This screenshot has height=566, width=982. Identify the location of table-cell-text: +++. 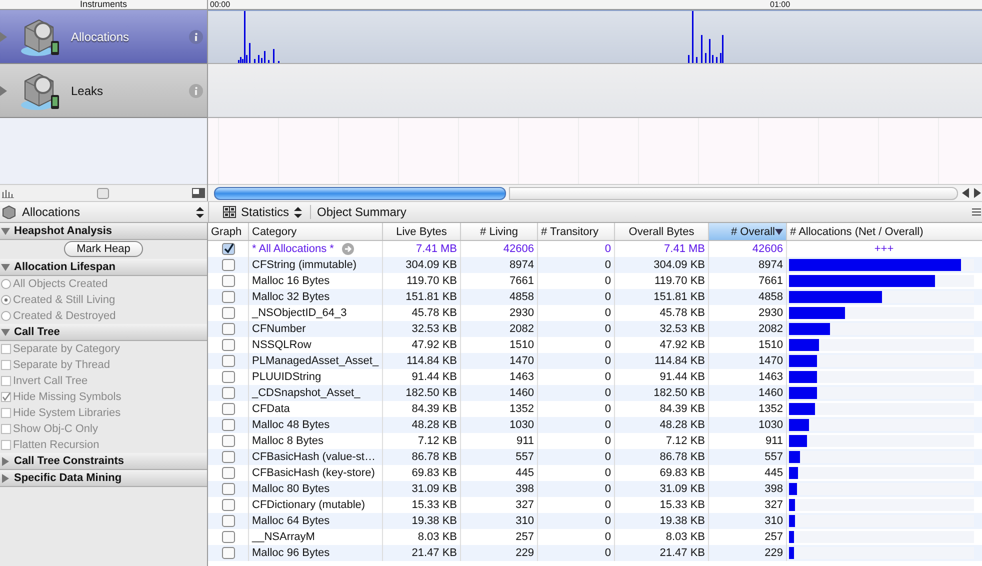
(884, 249).